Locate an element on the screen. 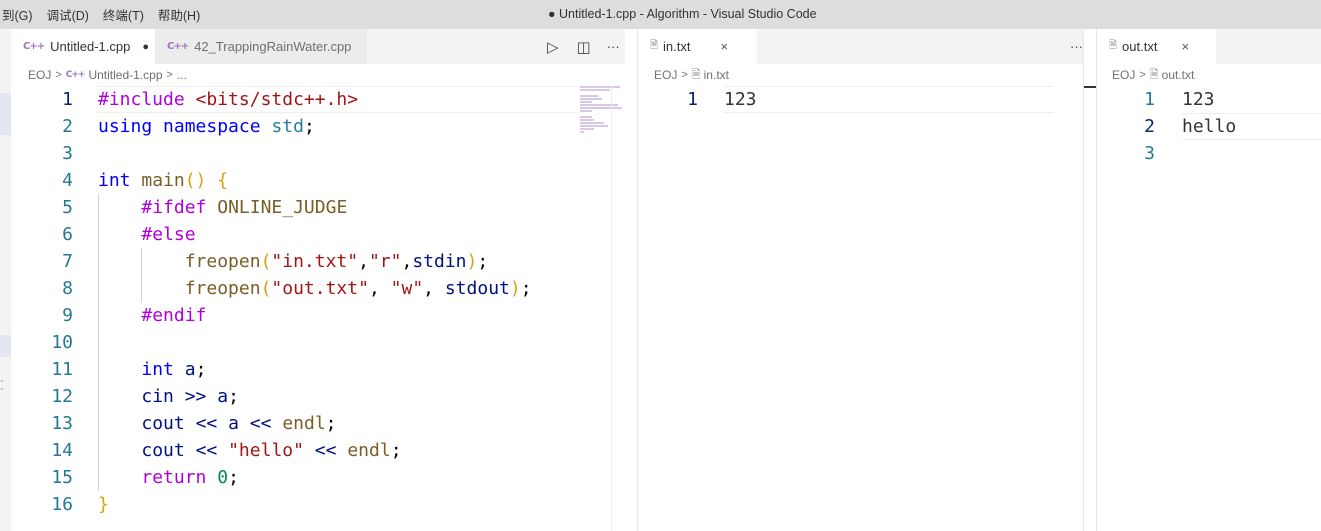  tab-untitled-1: C++ Untitled-1.cpp ● is located at coordinates (83, 46).